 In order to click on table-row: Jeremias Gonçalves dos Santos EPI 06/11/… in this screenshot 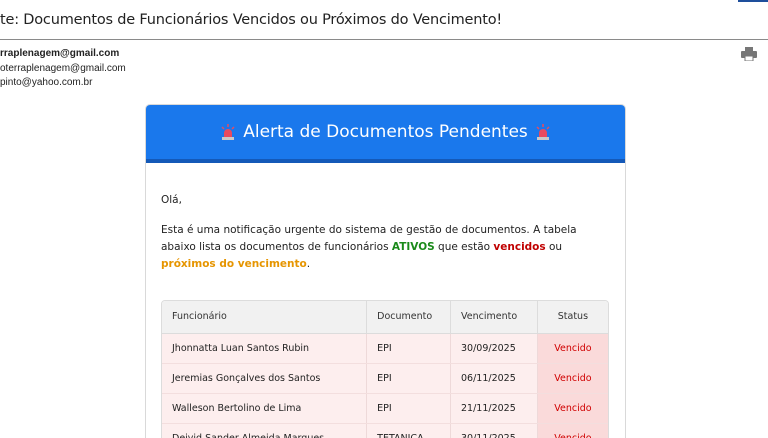, I will do `click(385, 378)`.